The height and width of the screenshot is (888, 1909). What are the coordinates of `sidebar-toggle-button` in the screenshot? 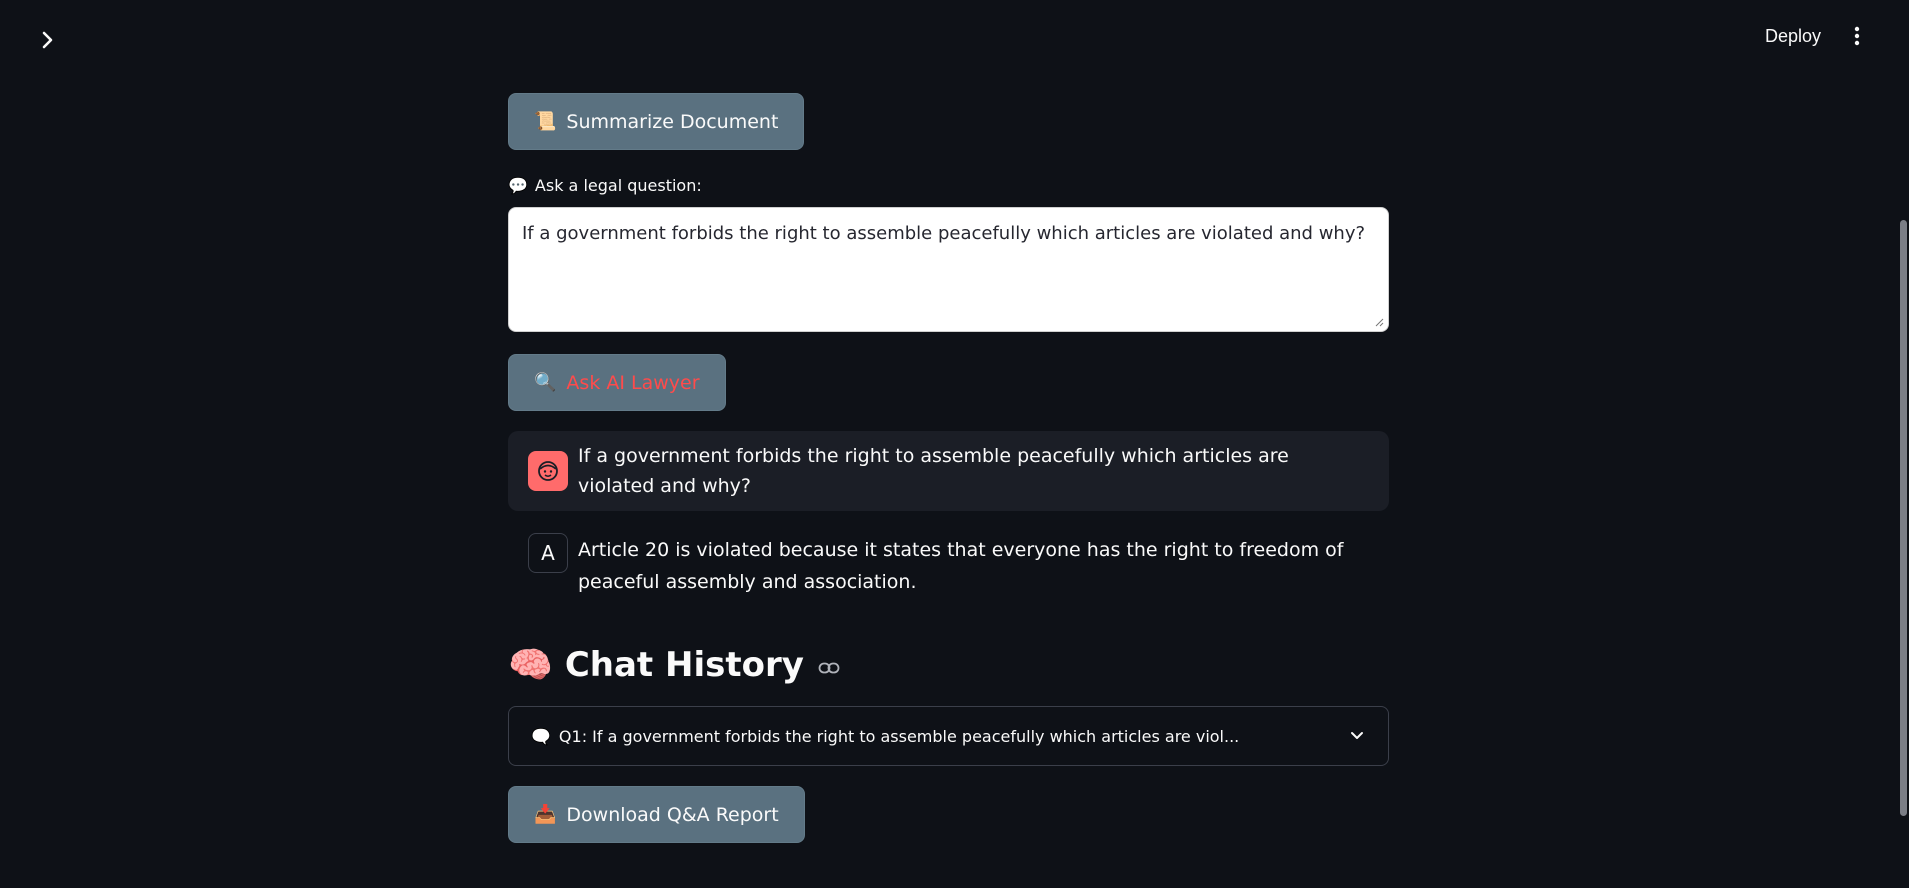 It's located at (48, 40).